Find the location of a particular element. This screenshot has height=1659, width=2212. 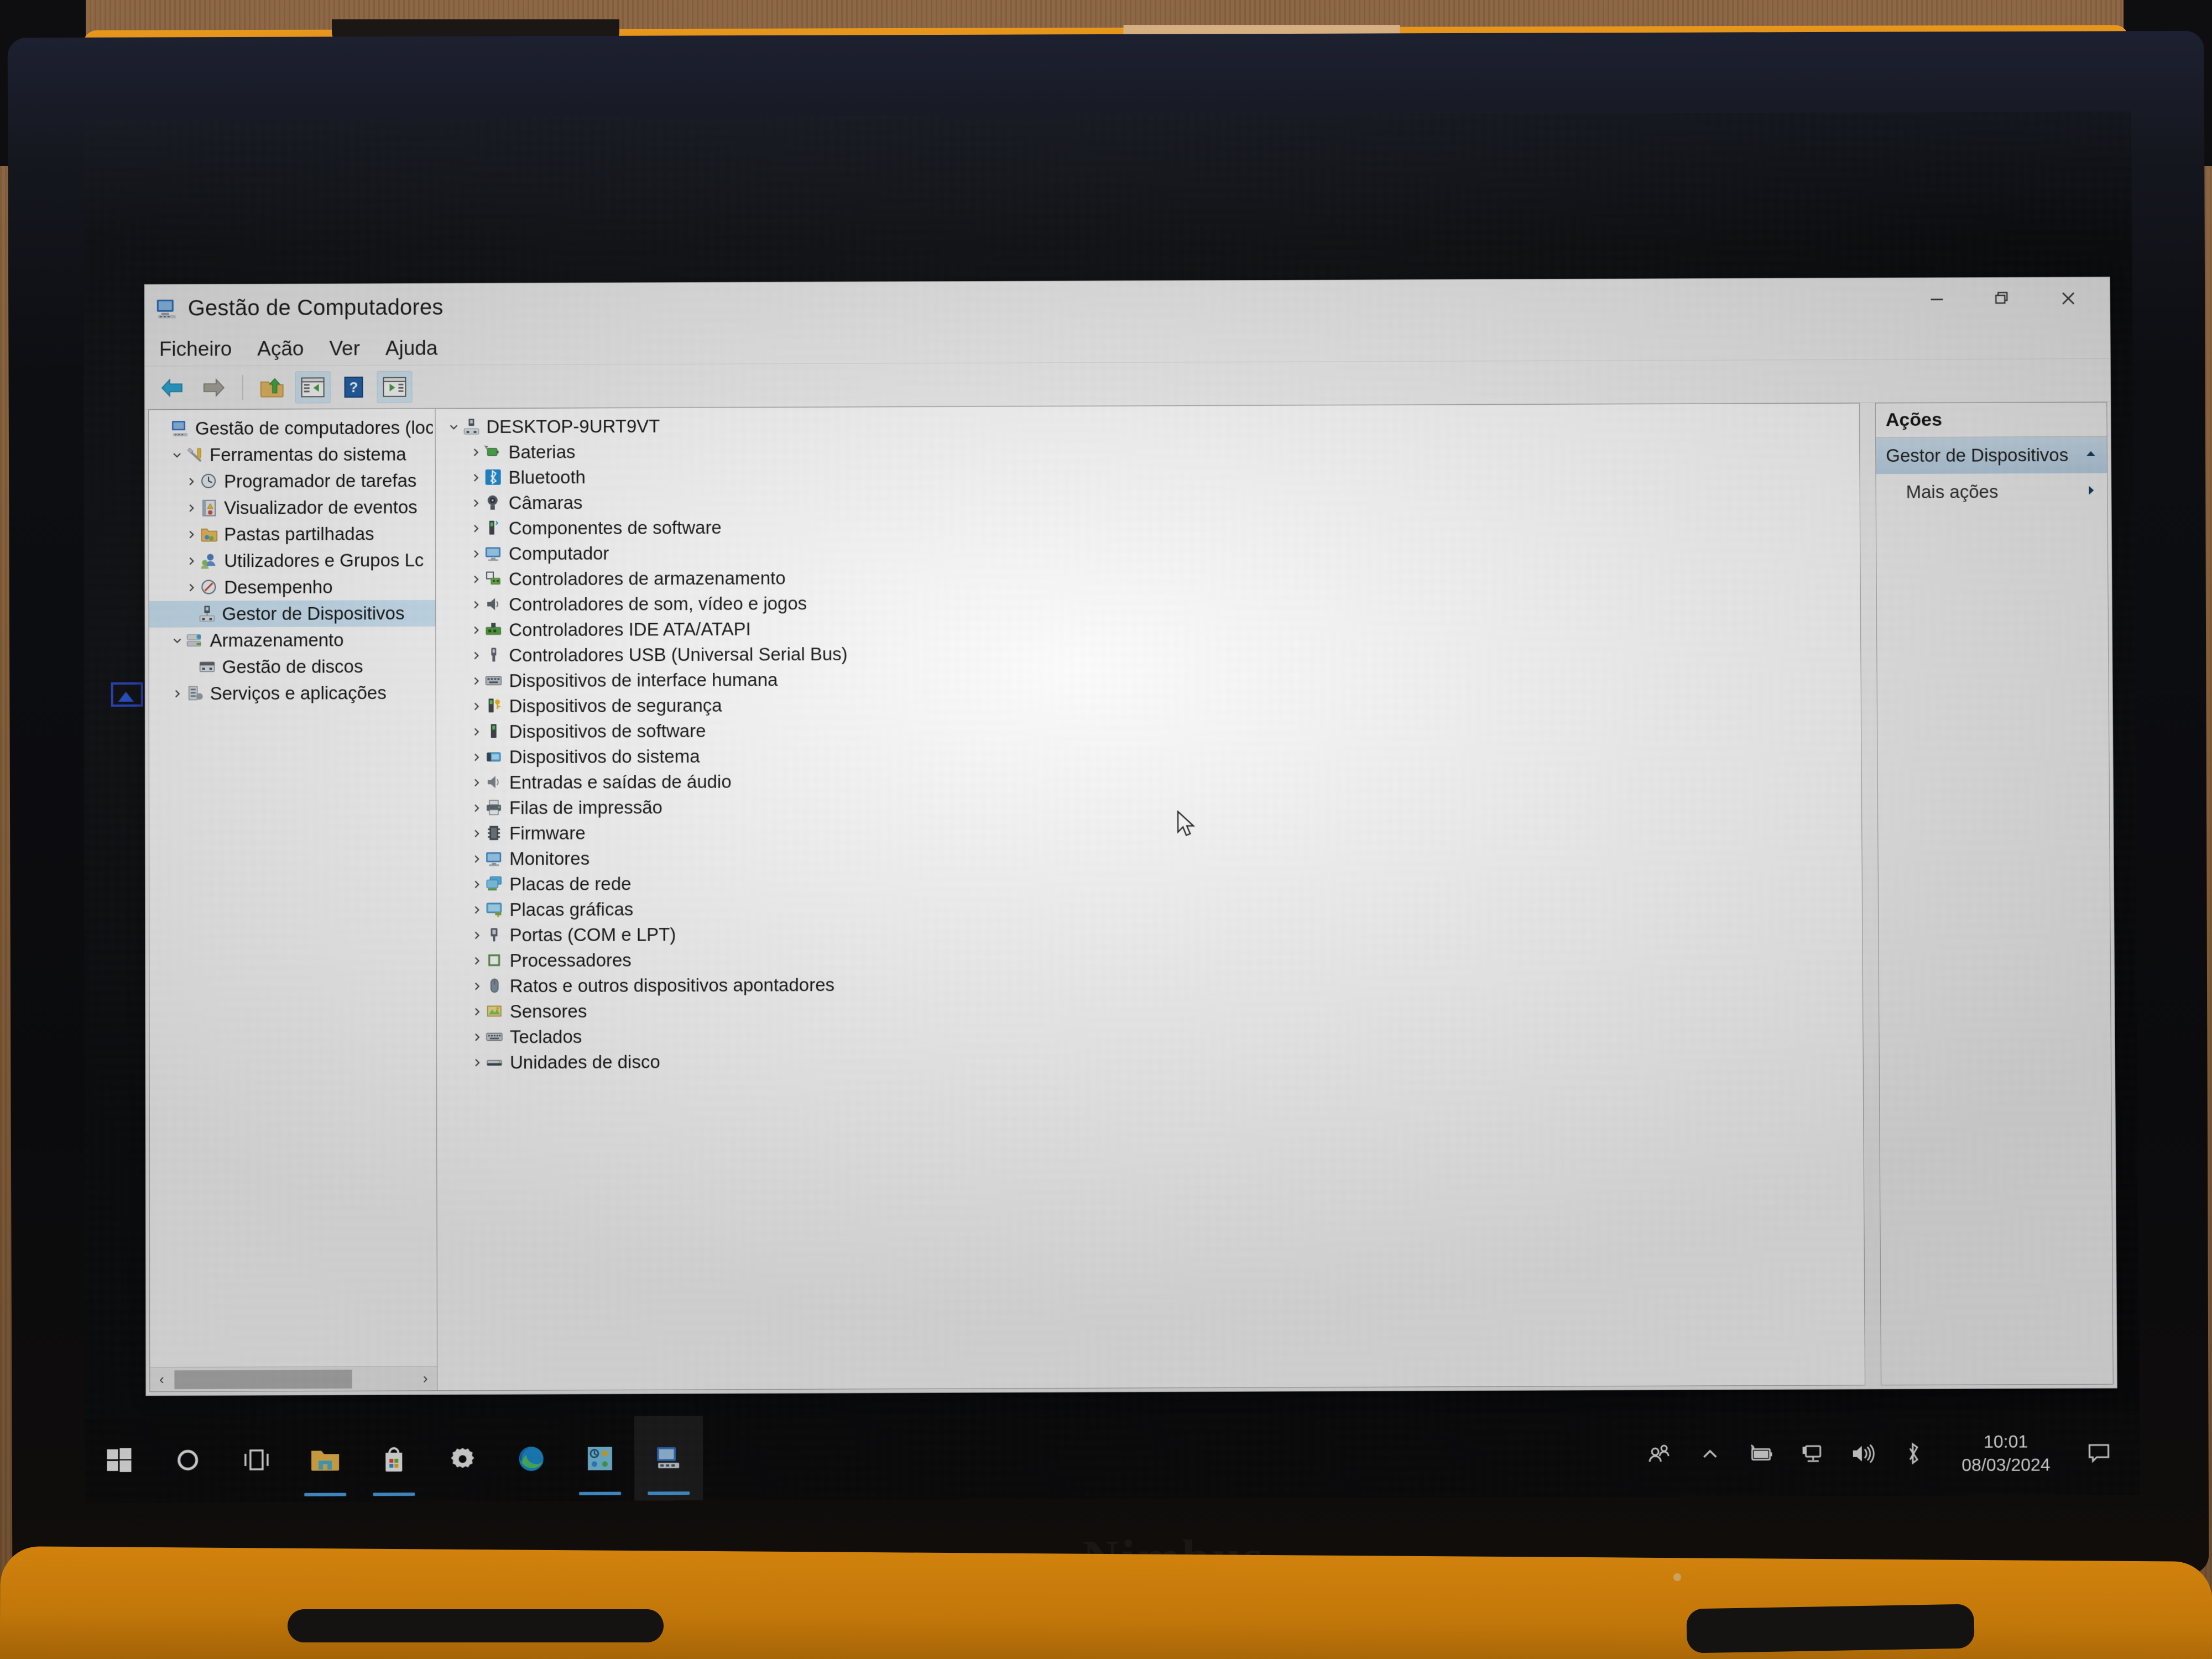

tree-item-task-scheduler: Programador de tarefas is located at coordinates (292, 481).